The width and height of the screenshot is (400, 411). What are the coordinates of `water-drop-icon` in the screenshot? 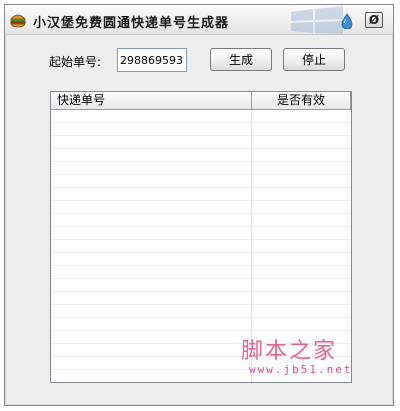 It's located at (347, 21).